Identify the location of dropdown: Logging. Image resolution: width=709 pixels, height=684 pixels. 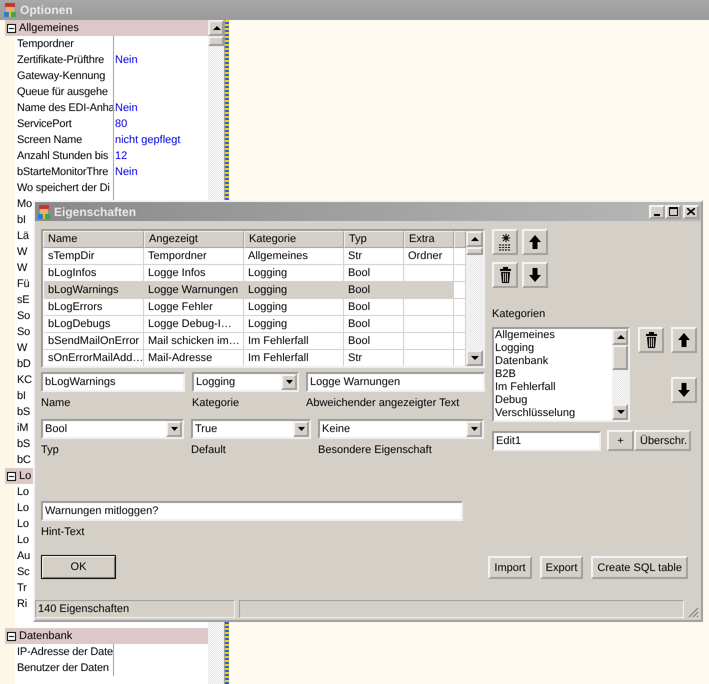
(245, 382).